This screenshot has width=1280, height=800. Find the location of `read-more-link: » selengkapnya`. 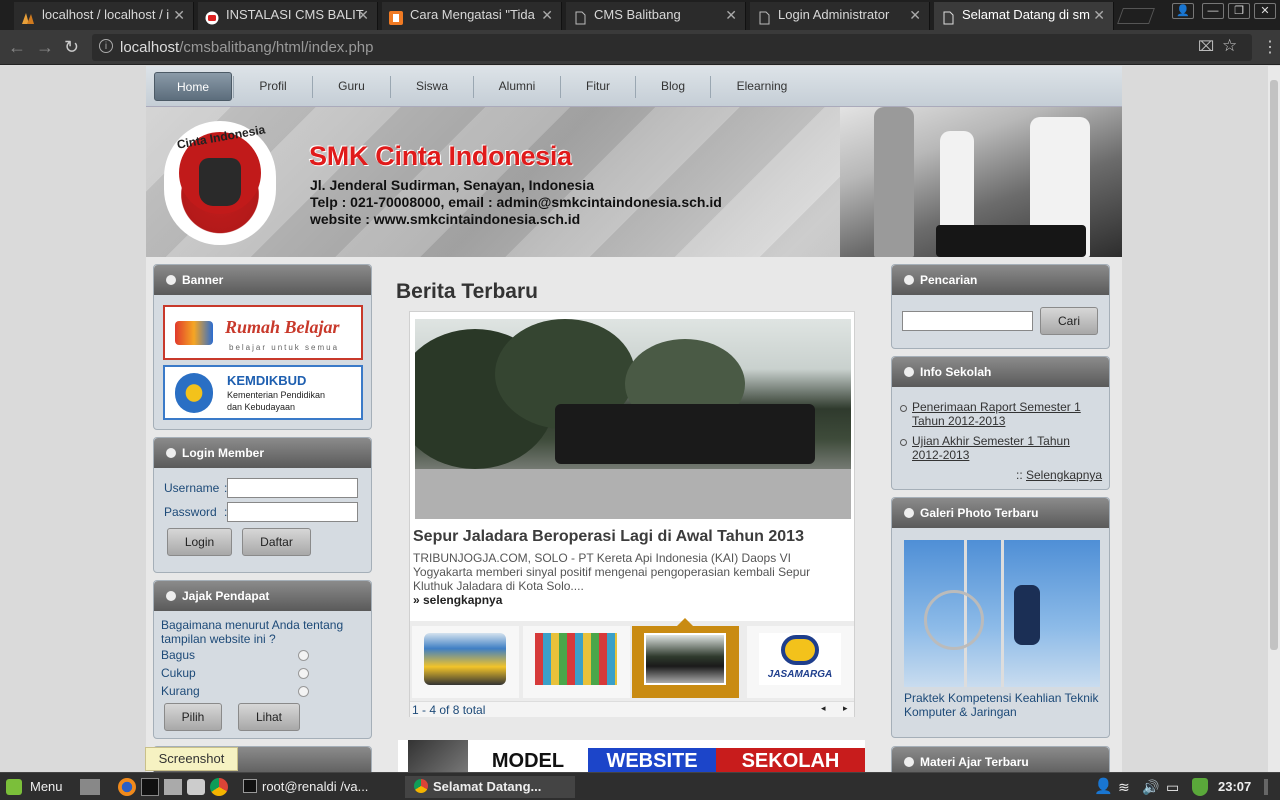

read-more-link: » selengkapnya is located at coordinates (457, 600).